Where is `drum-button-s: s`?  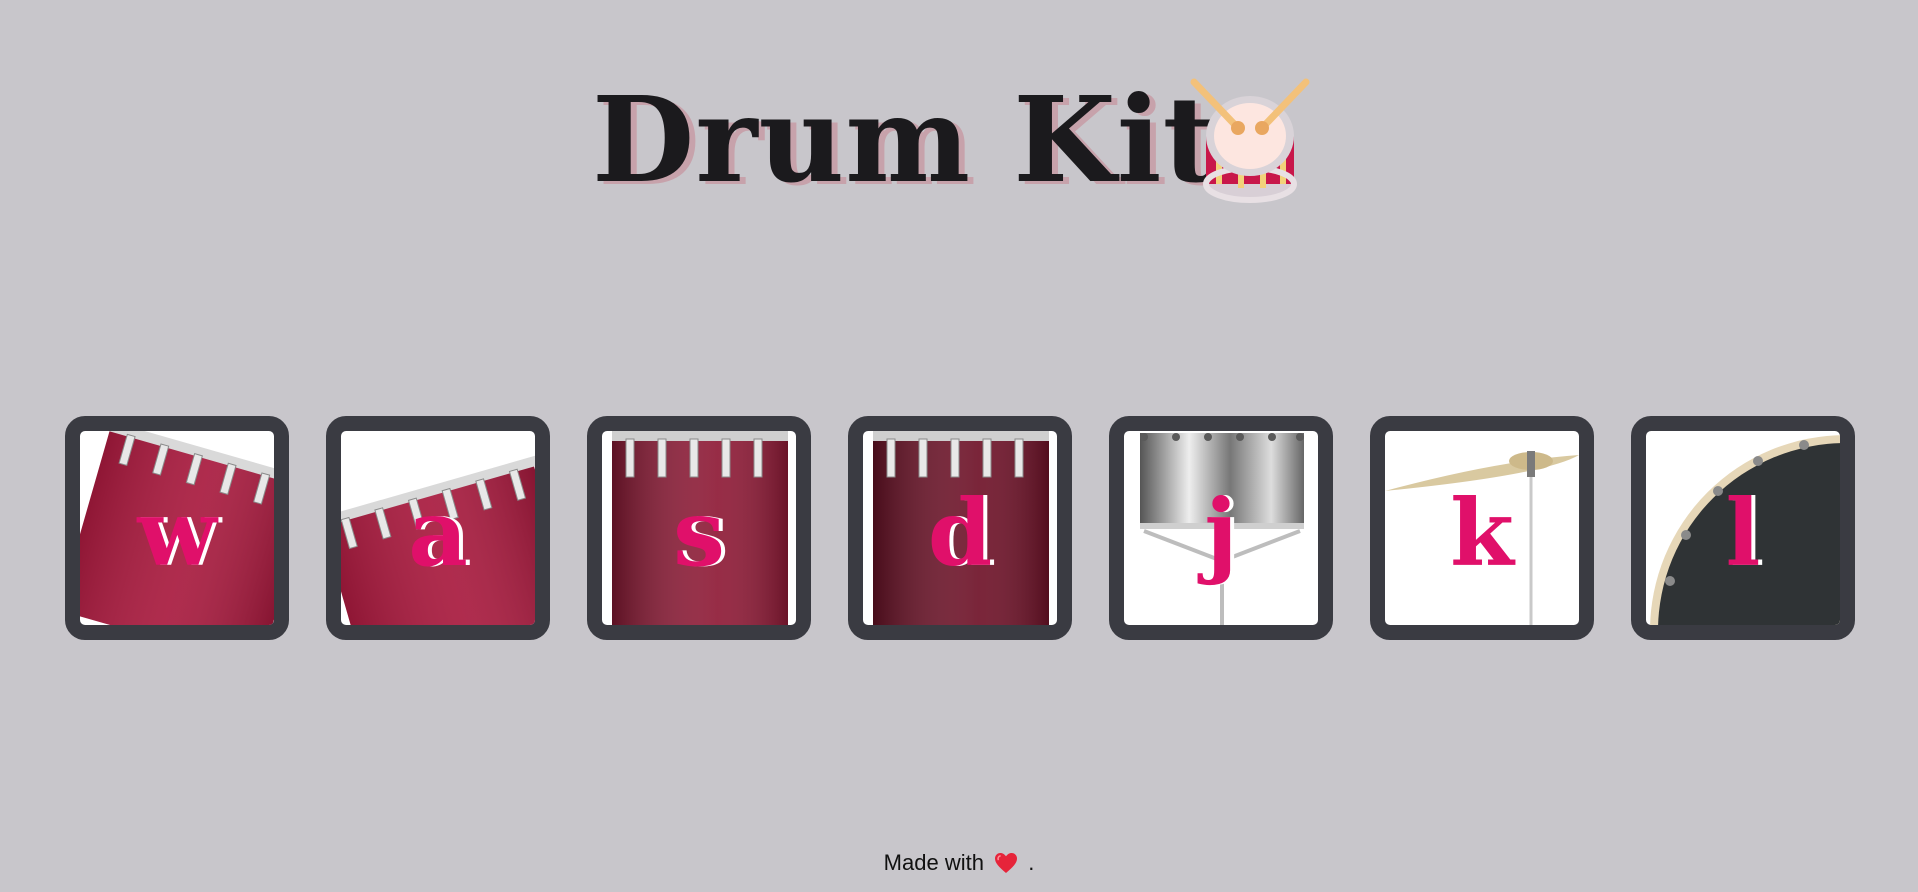
drum-button-s: s is located at coordinates (699, 528).